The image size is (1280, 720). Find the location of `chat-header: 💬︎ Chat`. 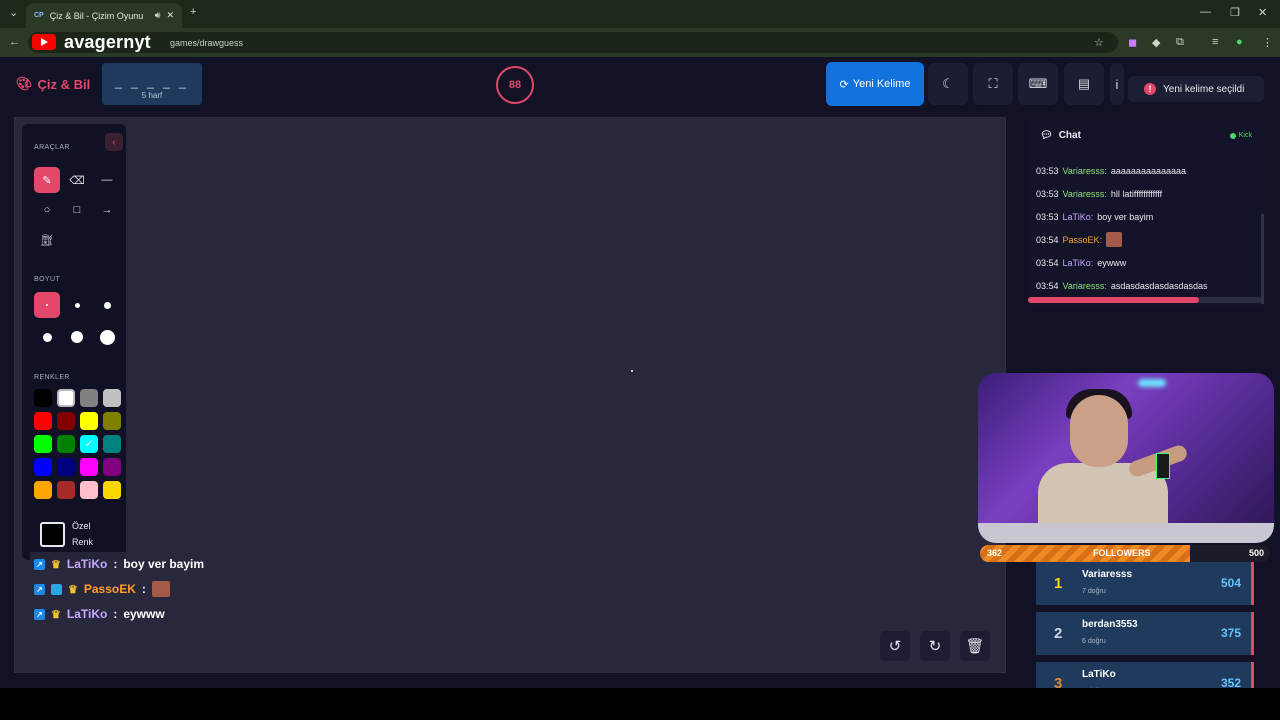

chat-header: 💬︎ Chat is located at coordinates (1060, 135).